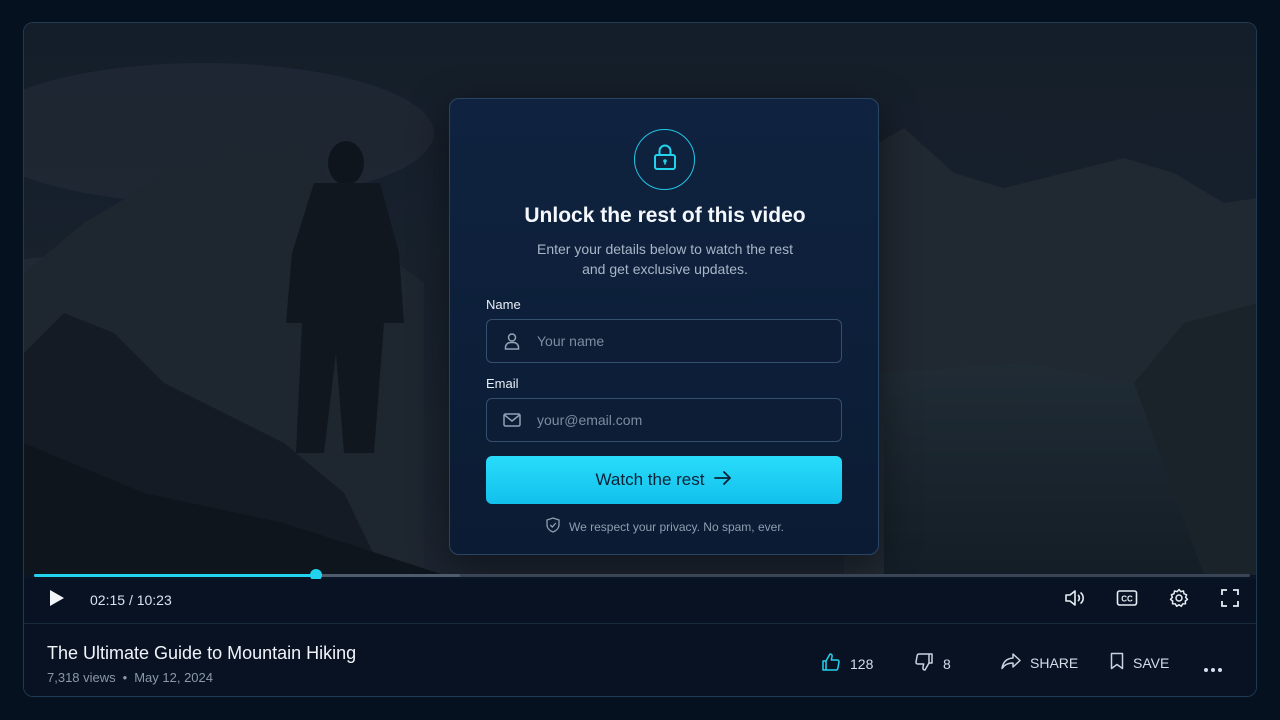 This screenshot has width=1280, height=720. I want to click on lock-badge, so click(664, 159).